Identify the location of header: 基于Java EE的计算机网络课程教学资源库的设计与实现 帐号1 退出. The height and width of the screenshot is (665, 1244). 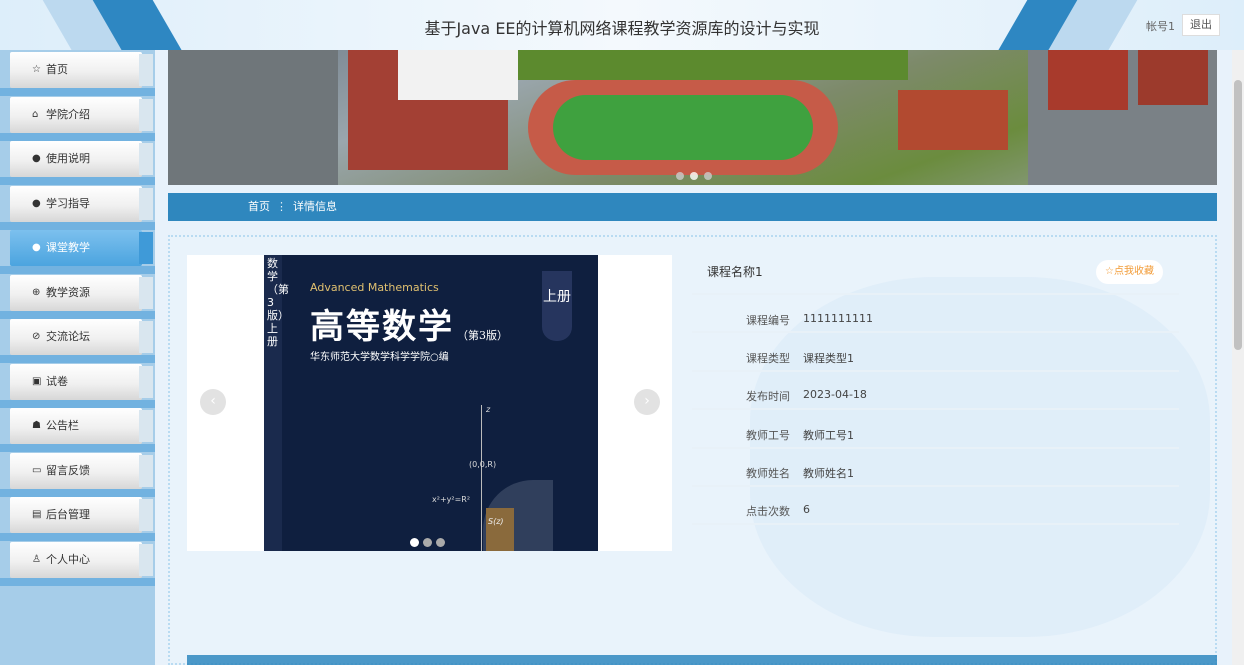
(622, 25).